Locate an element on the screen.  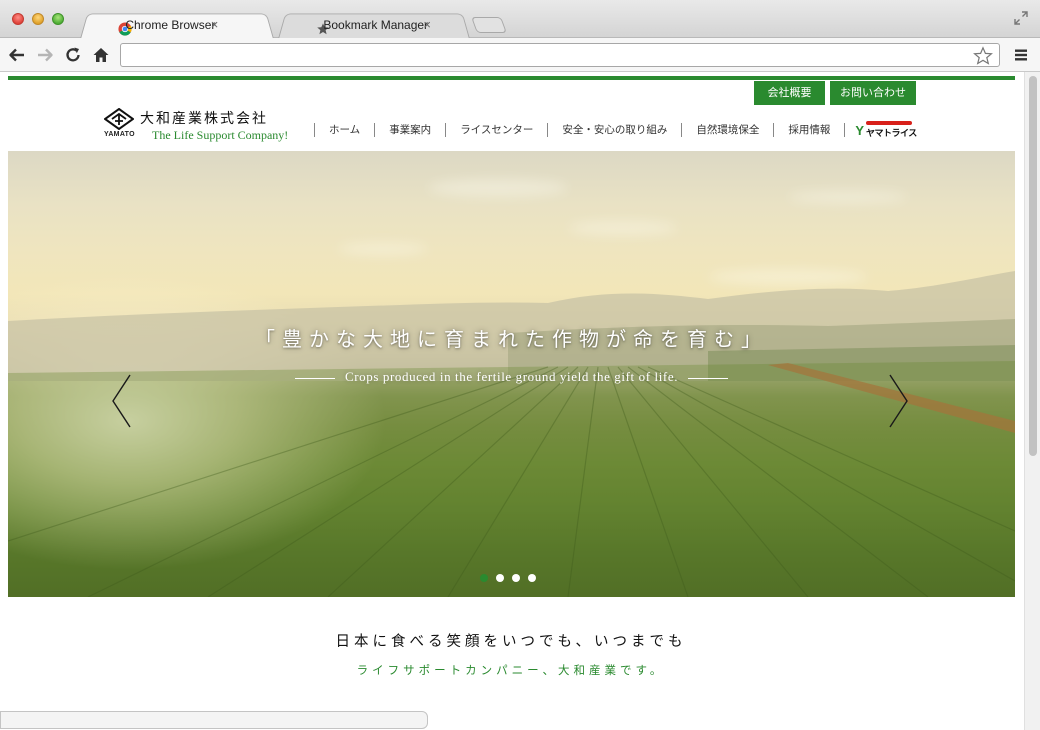
window-zoom-button is located at coordinates (58, 19).